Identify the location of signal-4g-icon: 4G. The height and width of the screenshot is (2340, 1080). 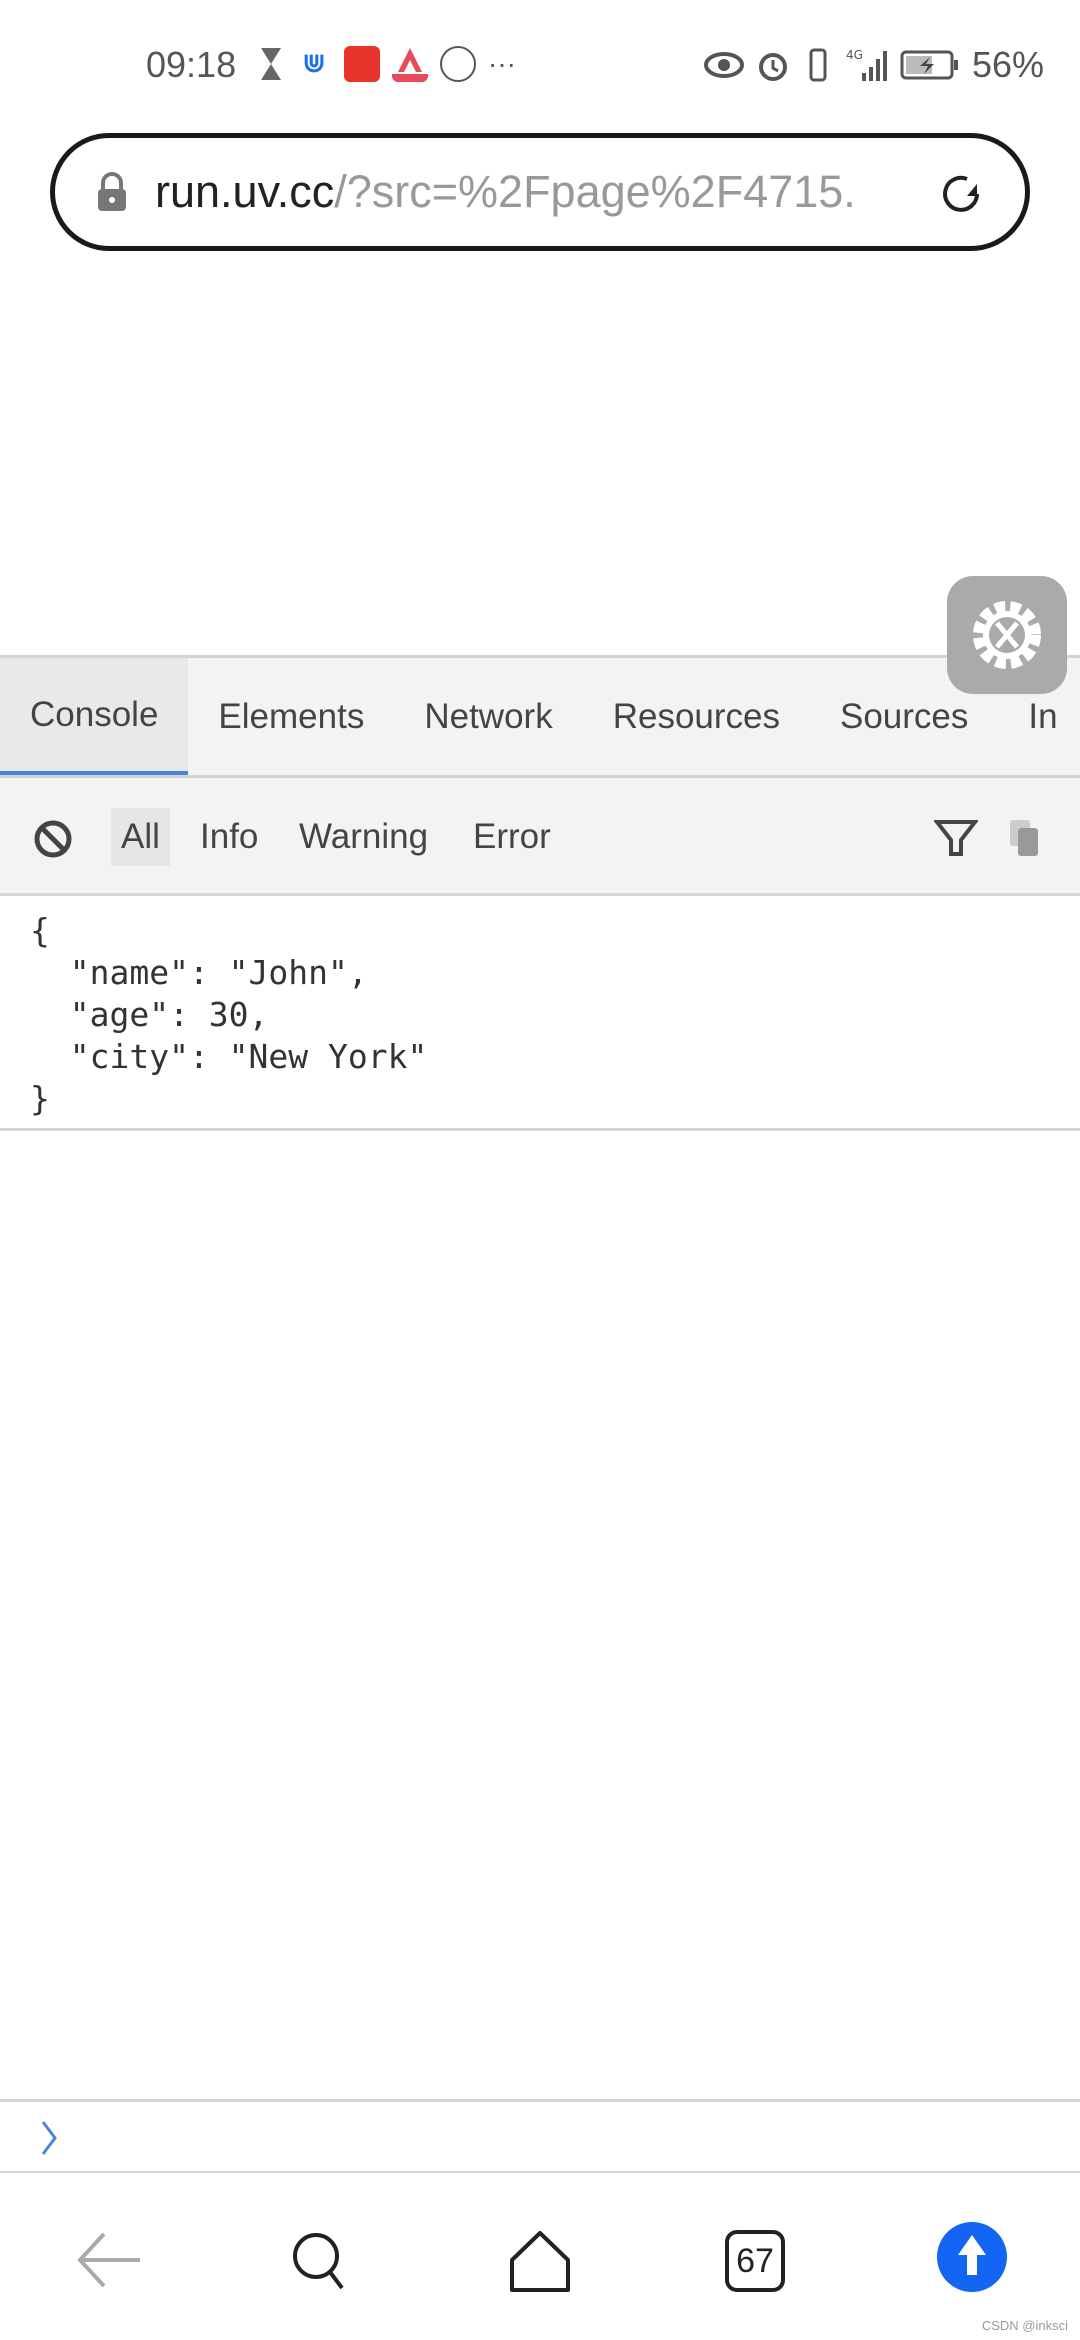
(866, 64).